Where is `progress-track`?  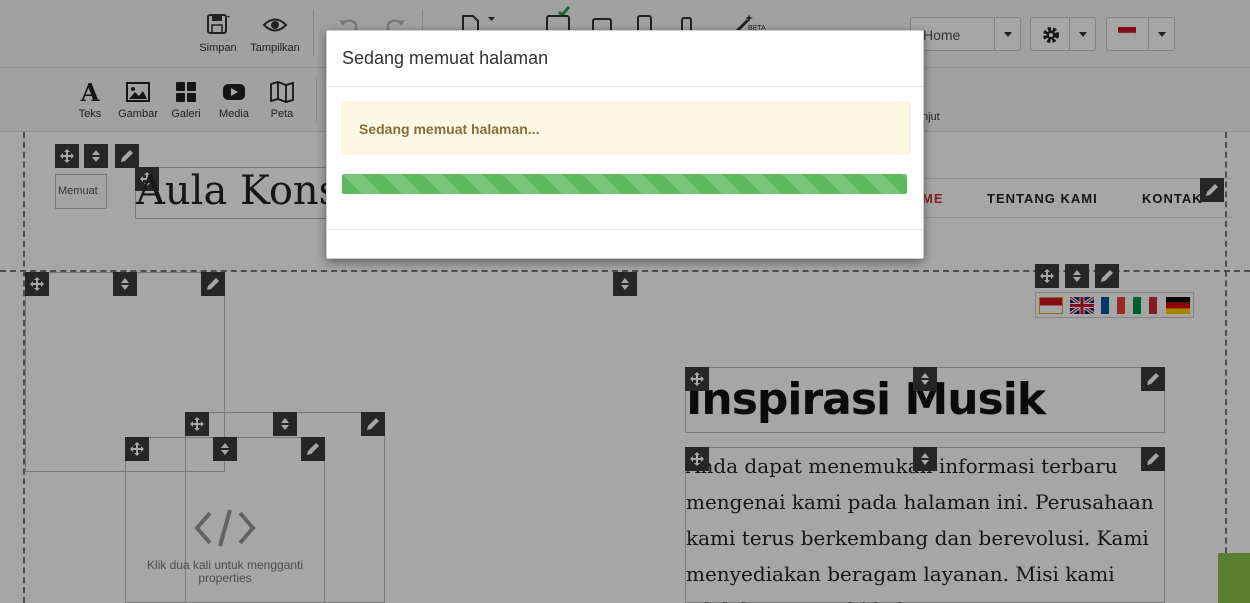
progress-track is located at coordinates (624, 184).